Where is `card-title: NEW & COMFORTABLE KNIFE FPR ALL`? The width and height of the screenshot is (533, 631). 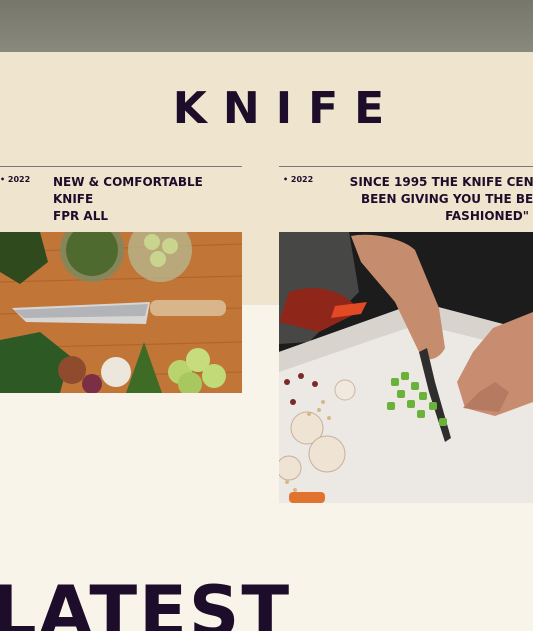 card-title: NEW & COMFORTABLE KNIFE FPR ALL is located at coordinates (148, 199).